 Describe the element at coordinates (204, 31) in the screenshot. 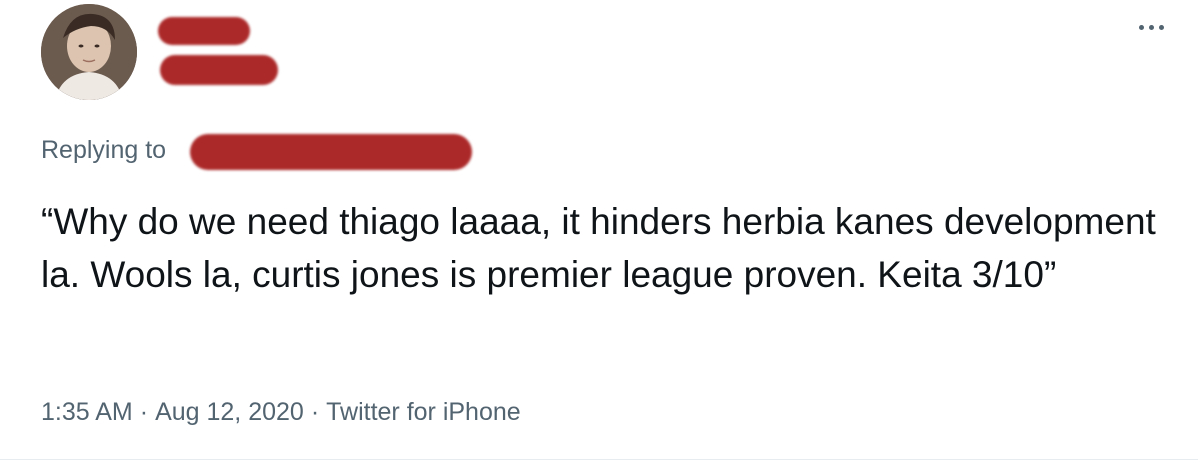

I see `redacted-display-name` at that location.